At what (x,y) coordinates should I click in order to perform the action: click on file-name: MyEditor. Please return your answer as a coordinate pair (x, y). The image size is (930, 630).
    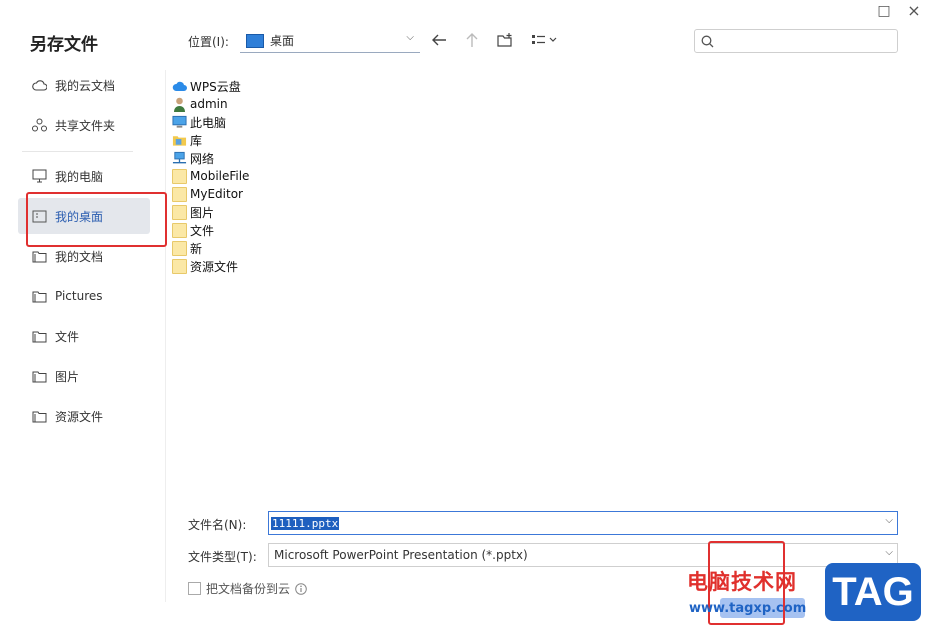
    Looking at the image, I should click on (216, 194).